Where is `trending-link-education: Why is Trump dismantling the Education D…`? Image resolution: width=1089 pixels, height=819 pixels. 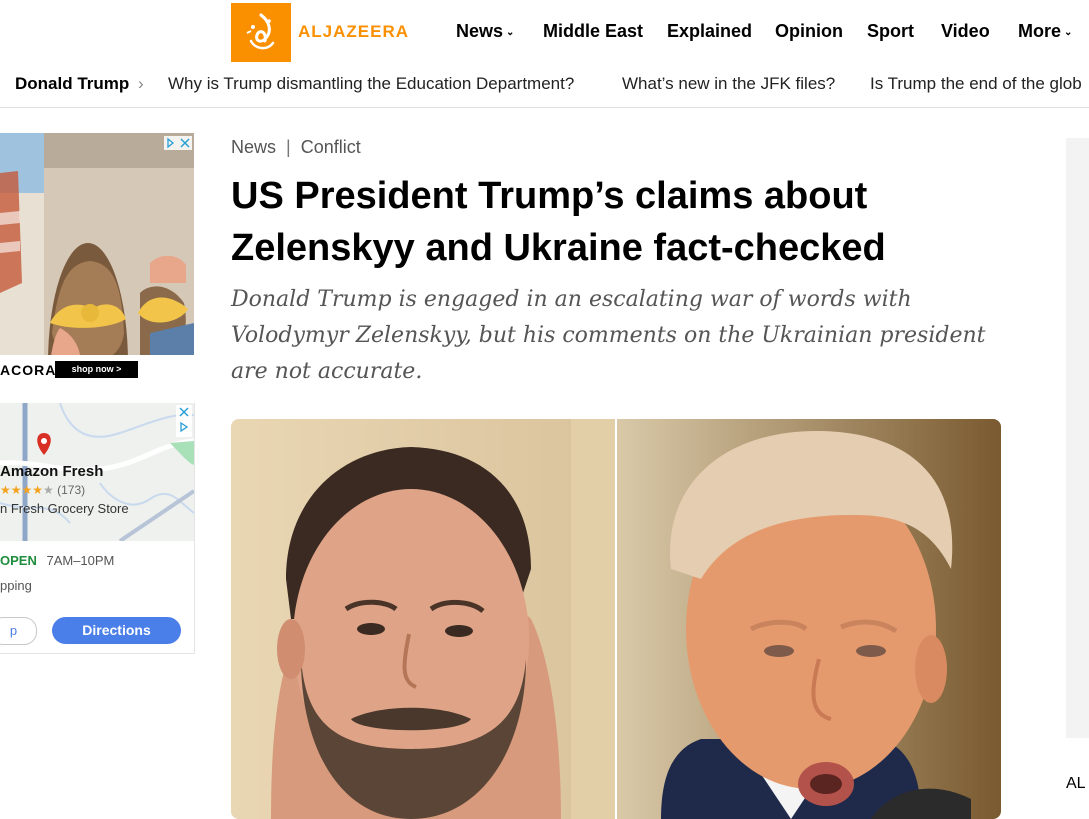
trending-link-education: Why is Trump dismantling the Education D… is located at coordinates (371, 84).